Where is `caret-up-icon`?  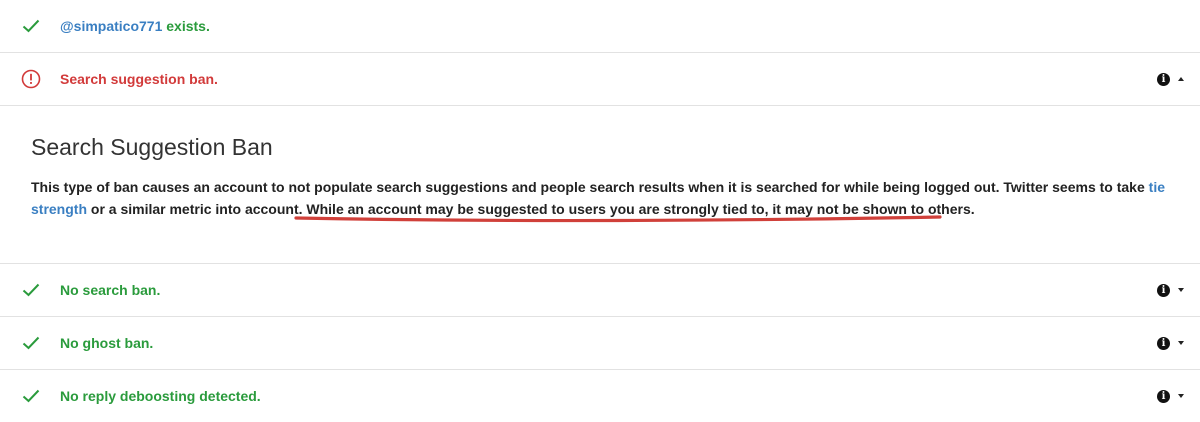 caret-up-icon is located at coordinates (1181, 79).